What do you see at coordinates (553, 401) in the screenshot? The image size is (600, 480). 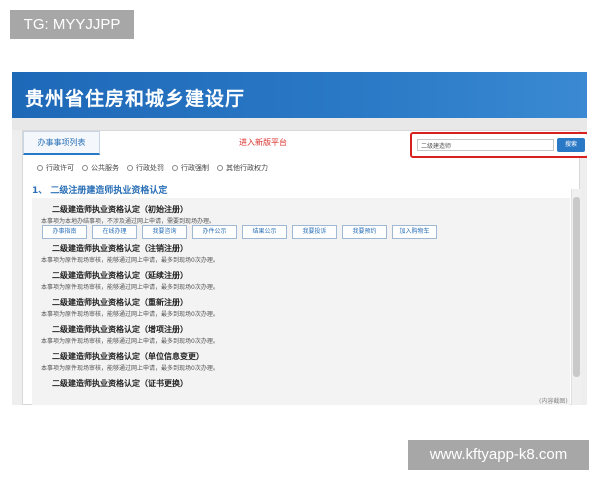 I see `zoom-note: (内容截图)` at bounding box center [553, 401].